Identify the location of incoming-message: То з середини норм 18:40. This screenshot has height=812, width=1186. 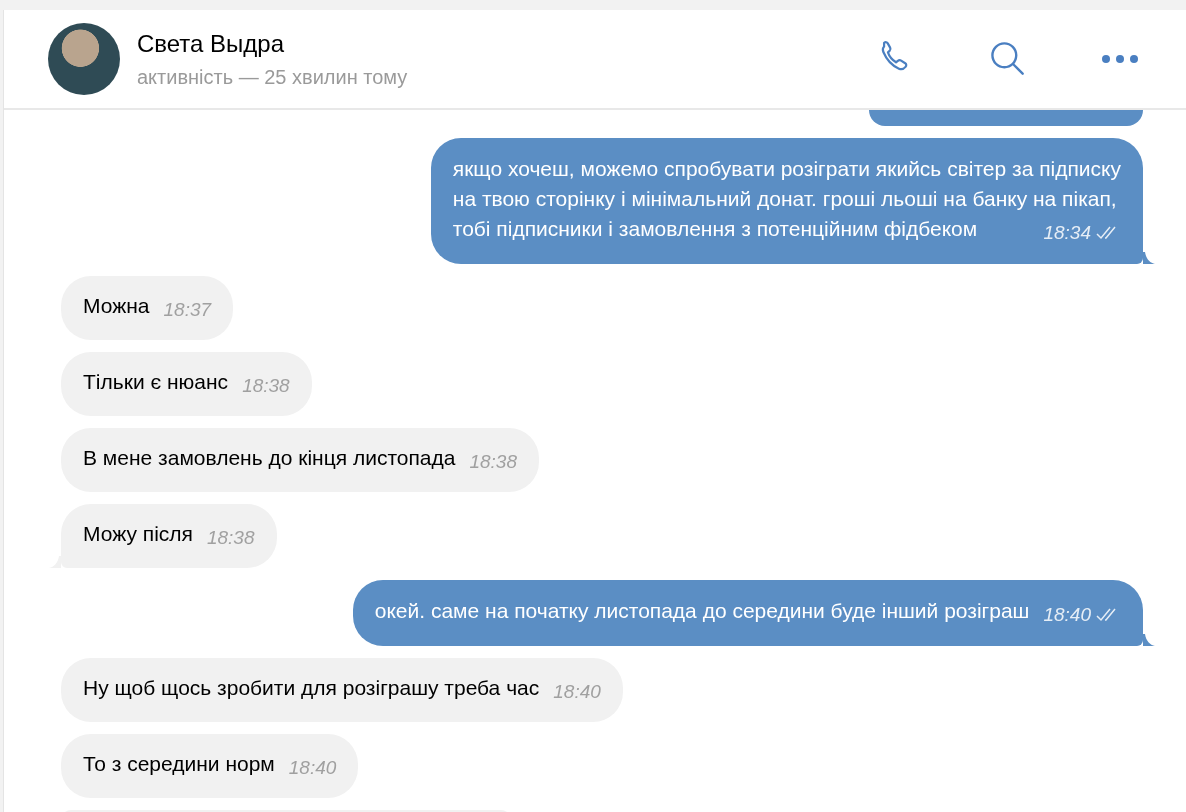
(210, 766).